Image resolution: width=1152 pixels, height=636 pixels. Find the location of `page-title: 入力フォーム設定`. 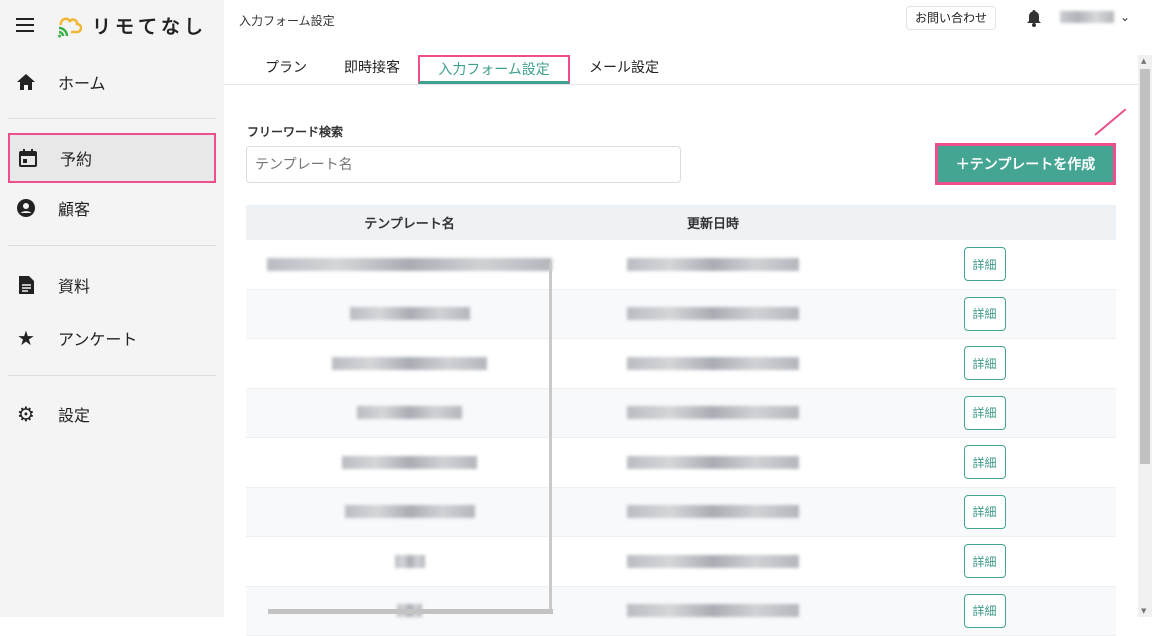

page-title: 入力フォーム設定 is located at coordinates (287, 20).